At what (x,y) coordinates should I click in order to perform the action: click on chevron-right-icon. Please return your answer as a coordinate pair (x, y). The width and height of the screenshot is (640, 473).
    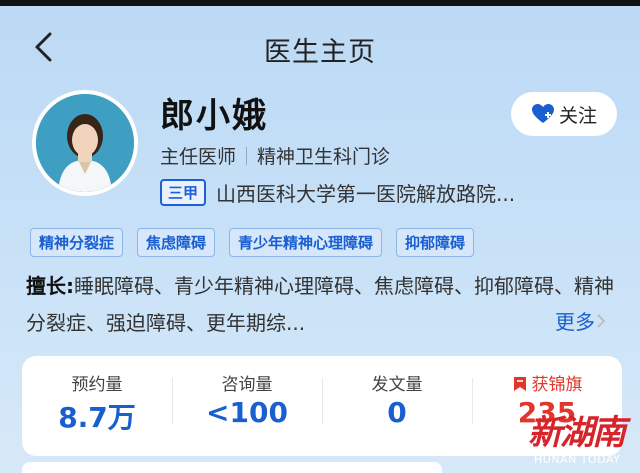
    Looking at the image, I should click on (601, 320).